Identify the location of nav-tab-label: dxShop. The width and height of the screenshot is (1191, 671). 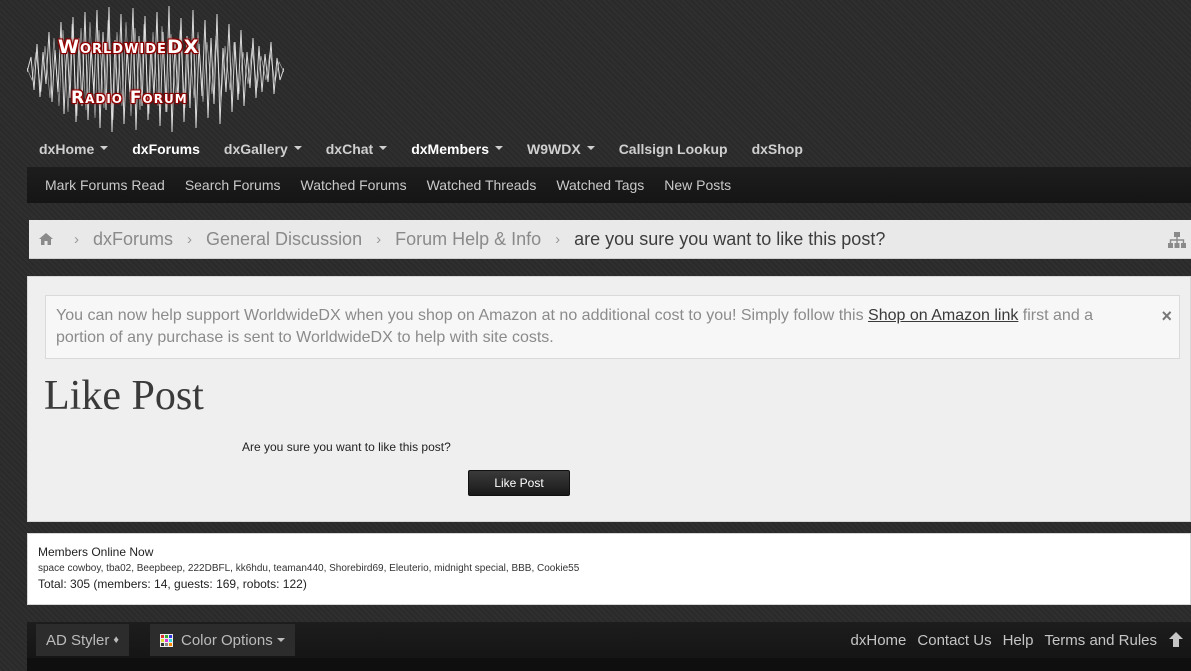
(777, 149).